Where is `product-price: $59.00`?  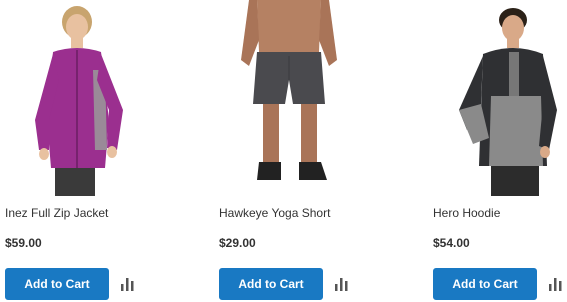
product-price: $59.00 is located at coordinates (23, 243).